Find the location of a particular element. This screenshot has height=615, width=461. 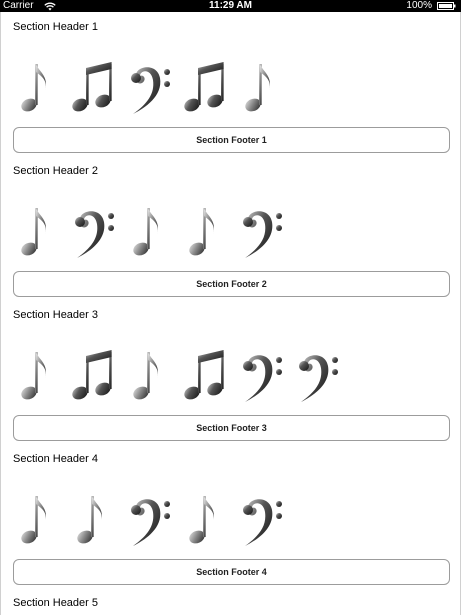

status-bar: Carrier 11:29 AM 100% is located at coordinates (230, 6).